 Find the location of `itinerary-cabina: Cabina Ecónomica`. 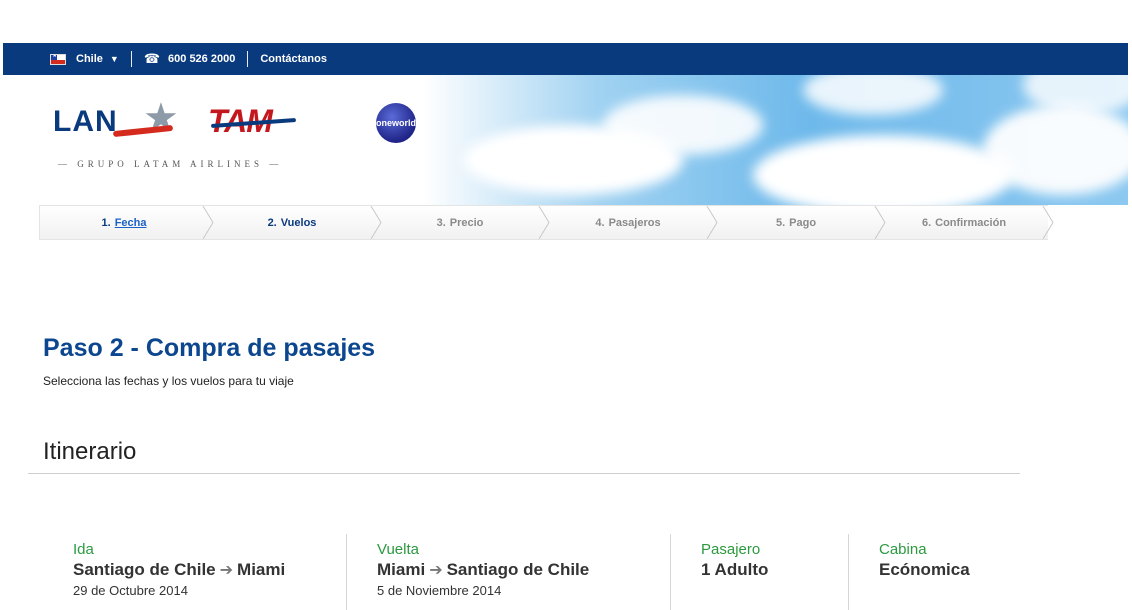

itinerary-cabina: Cabina Ecónomica is located at coordinates (938, 572).